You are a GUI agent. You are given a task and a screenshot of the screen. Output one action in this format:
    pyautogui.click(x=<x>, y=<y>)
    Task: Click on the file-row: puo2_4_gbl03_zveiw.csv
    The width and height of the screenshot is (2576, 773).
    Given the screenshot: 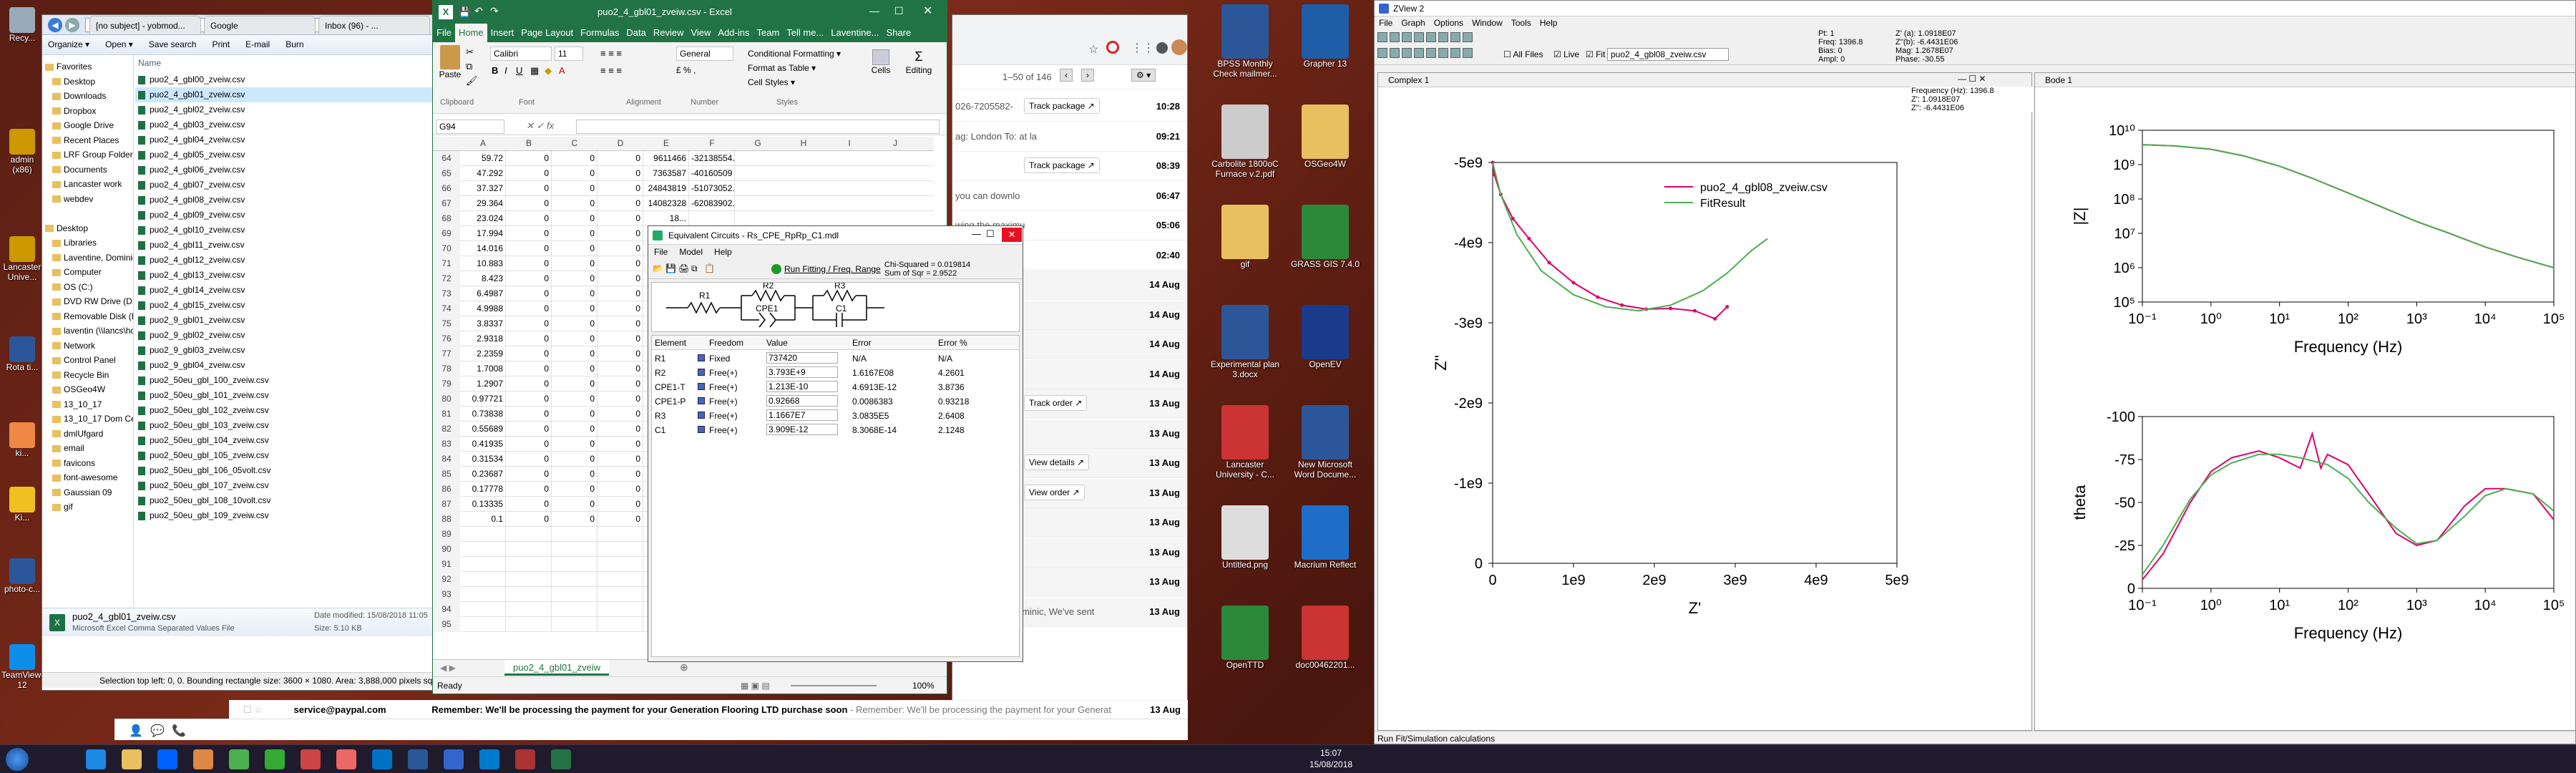 What is the action you would take?
    pyautogui.click(x=288, y=124)
    